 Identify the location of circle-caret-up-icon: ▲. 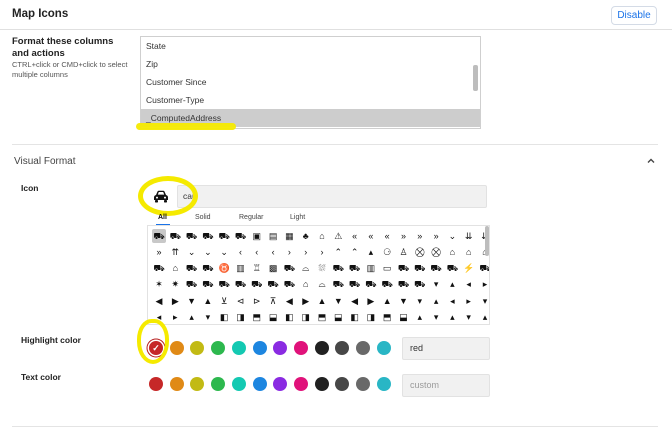
(322, 301).